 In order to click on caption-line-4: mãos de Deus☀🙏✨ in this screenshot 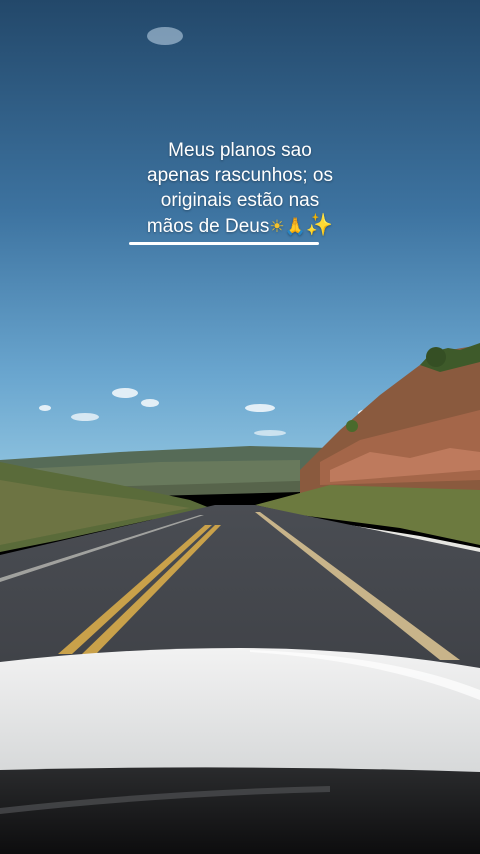, I will do `click(240, 226)`.